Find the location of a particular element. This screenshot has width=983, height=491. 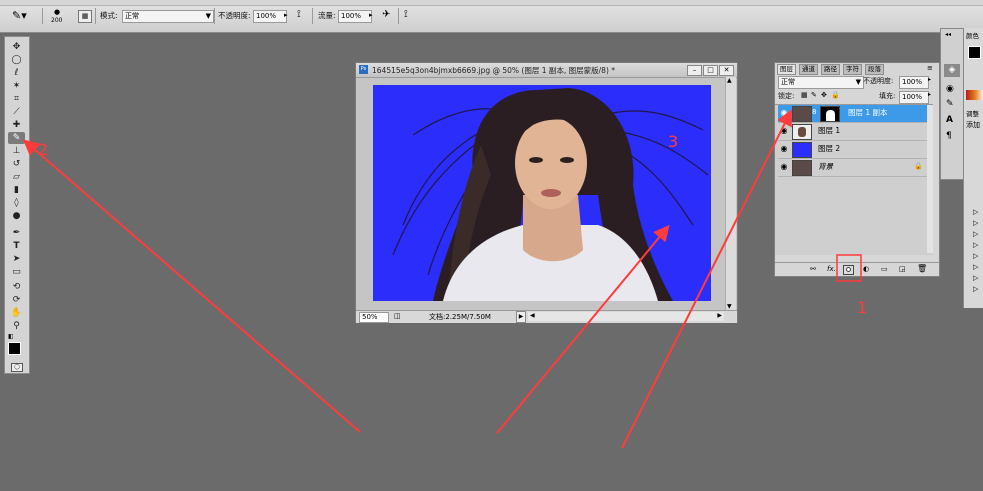

dock-layers-icon: ◈ is located at coordinates (952, 70).